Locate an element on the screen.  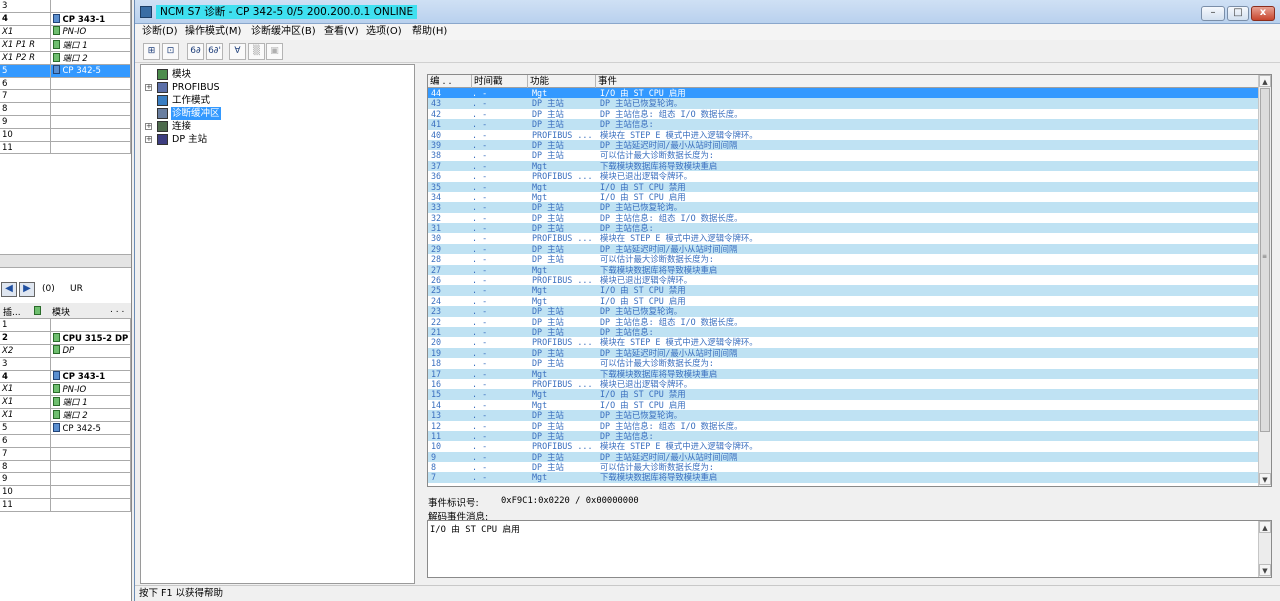
event-row: 28 . - DP 主站 可以估计最大诊断数据长度为: is located at coordinates (843, 259).